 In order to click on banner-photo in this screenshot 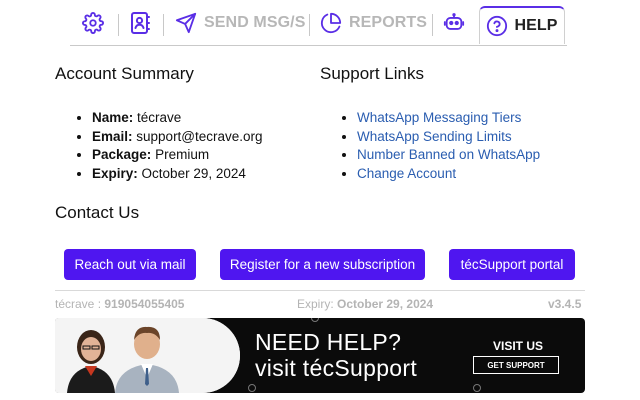, I will do `click(147, 355)`.